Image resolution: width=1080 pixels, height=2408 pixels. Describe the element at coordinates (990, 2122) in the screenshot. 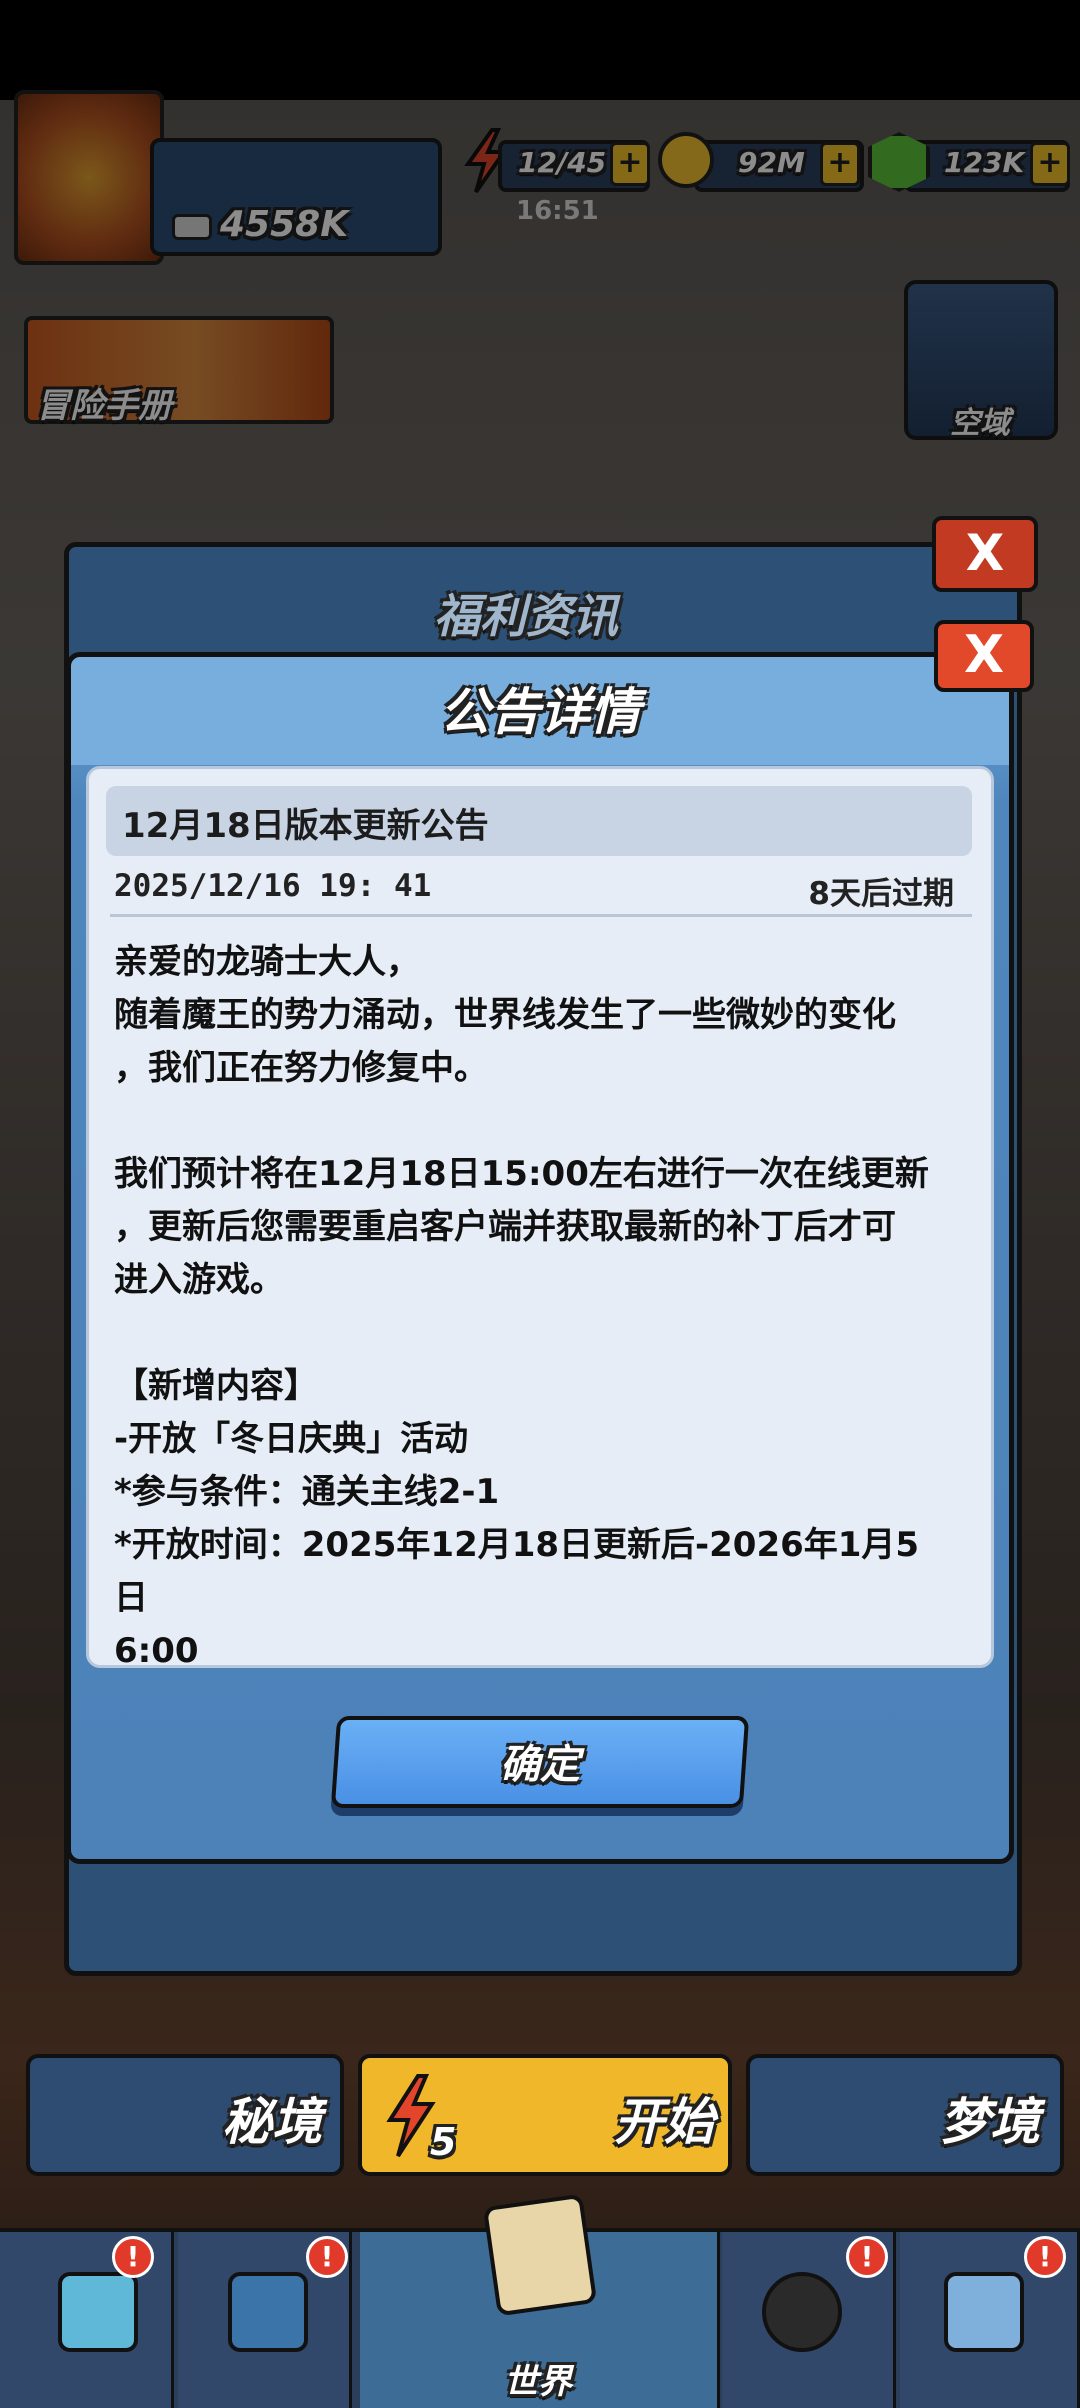

I see `dream-realm-label: 梦境` at that location.